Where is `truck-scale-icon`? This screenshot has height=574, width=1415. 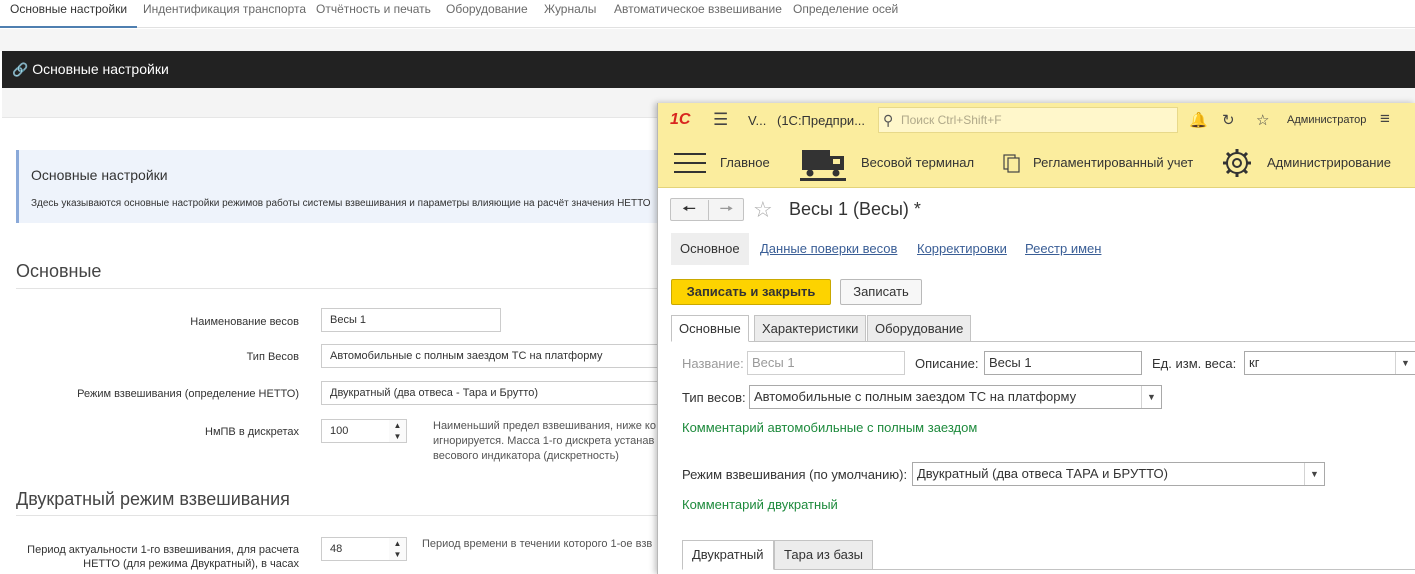
truck-scale-icon is located at coordinates (824, 163).